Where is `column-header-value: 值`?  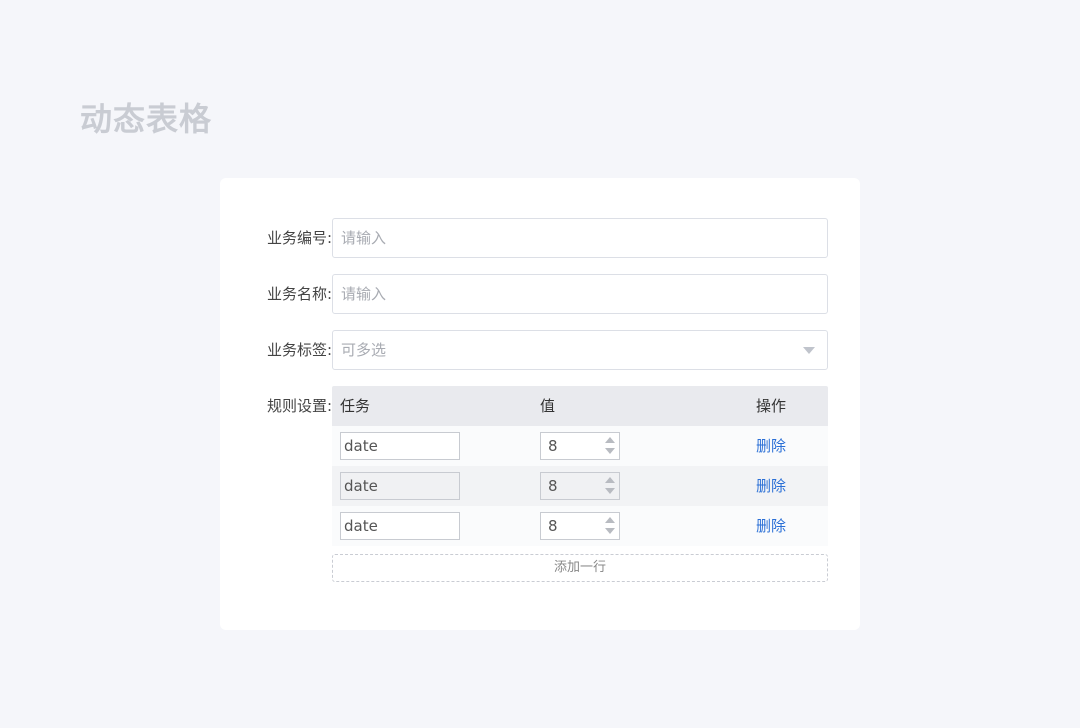
column-header-value: 值 is located at coordinates (548, 406).